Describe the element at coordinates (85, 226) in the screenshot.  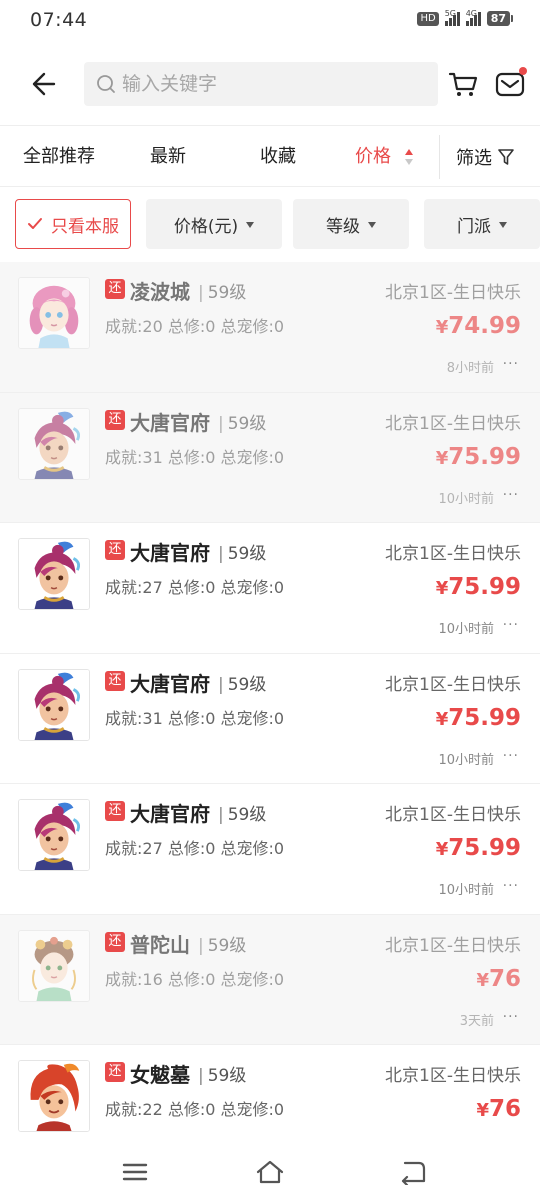
I see `chip-label: 只看本服` at that location.